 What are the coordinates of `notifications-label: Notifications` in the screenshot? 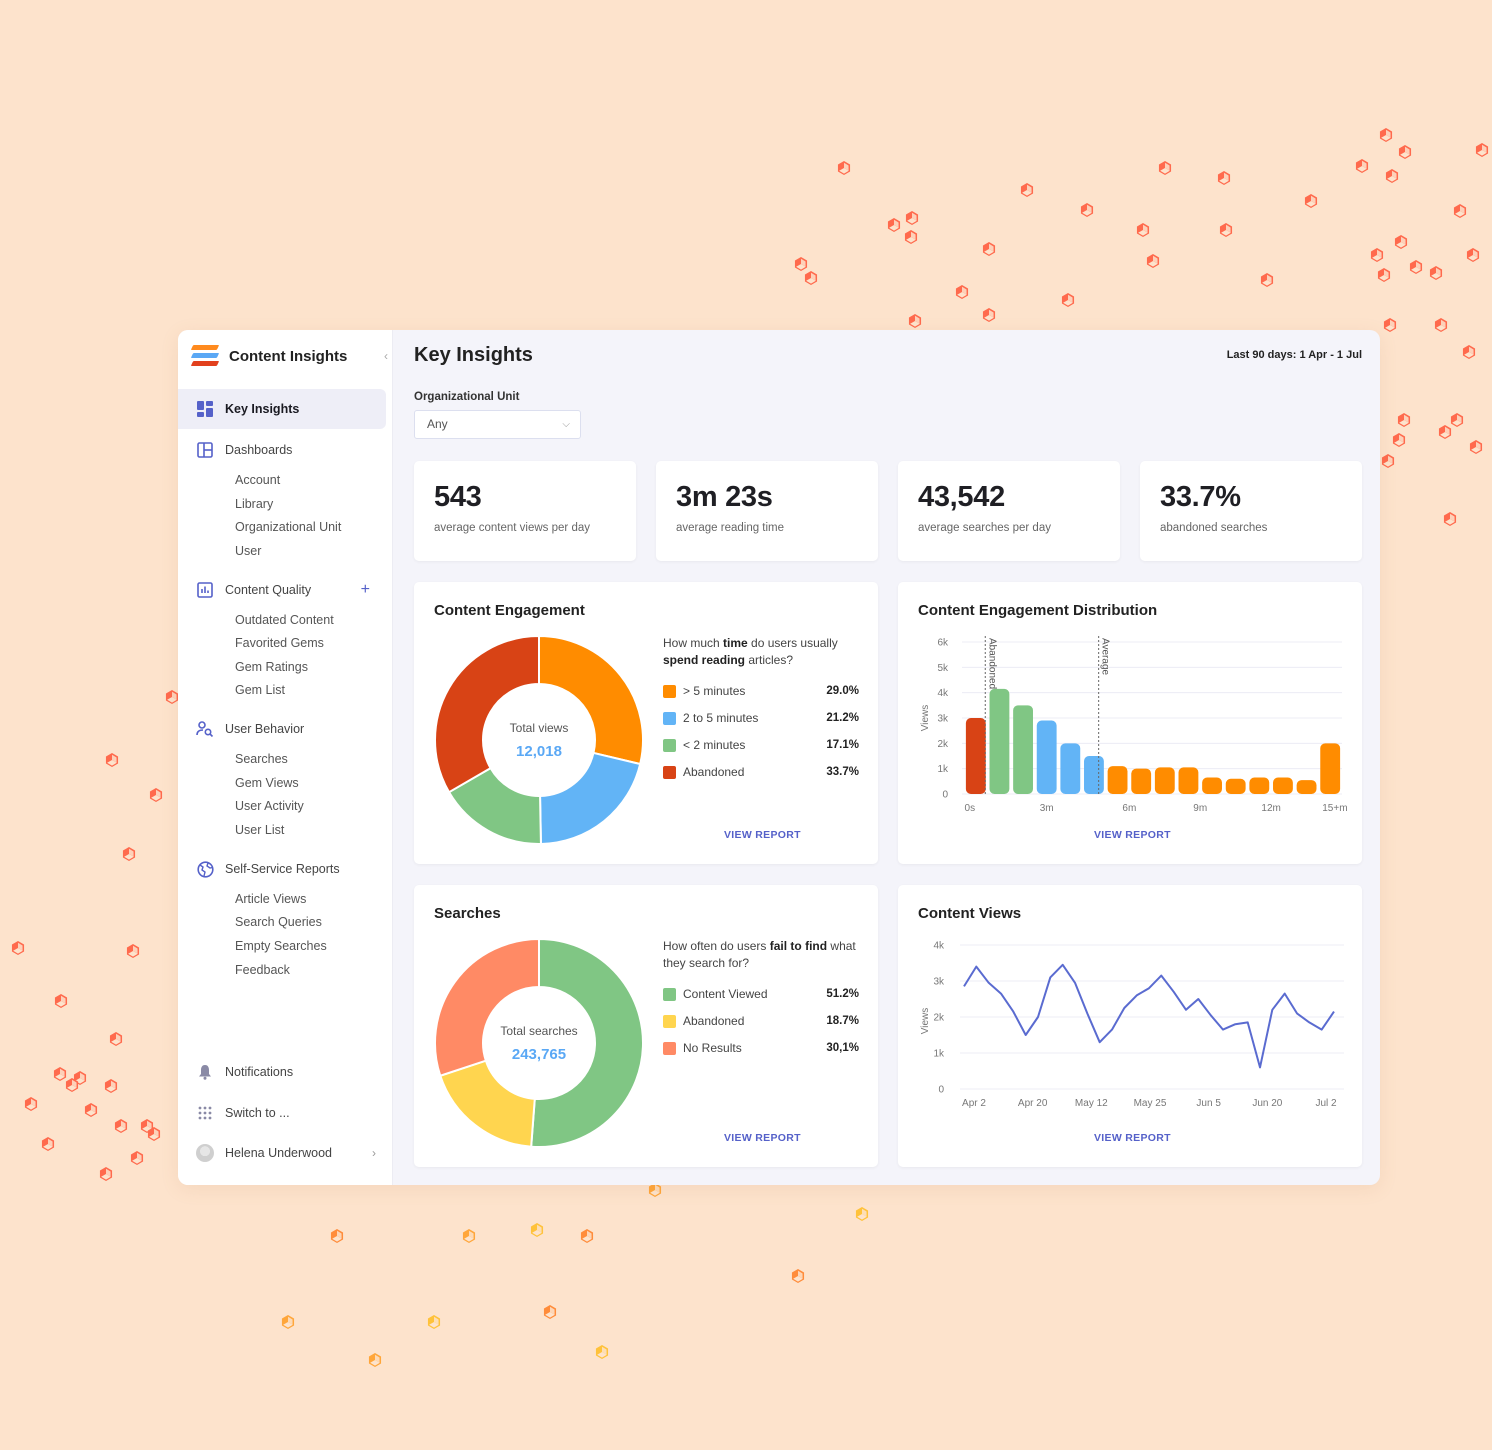 It's located at (259, 1072).